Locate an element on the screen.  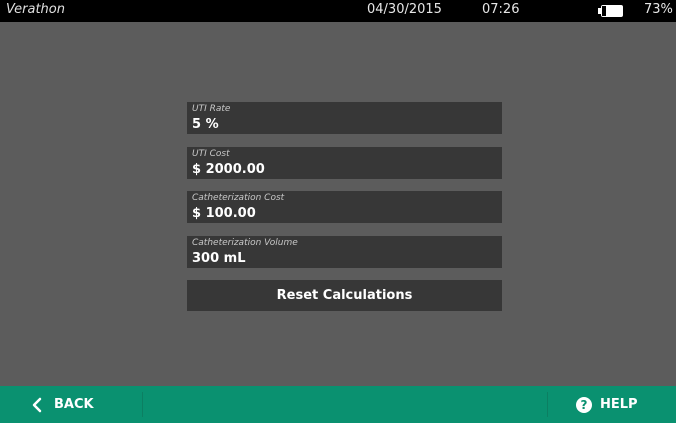
back-label: BACK is located at coordinates (74, 404).